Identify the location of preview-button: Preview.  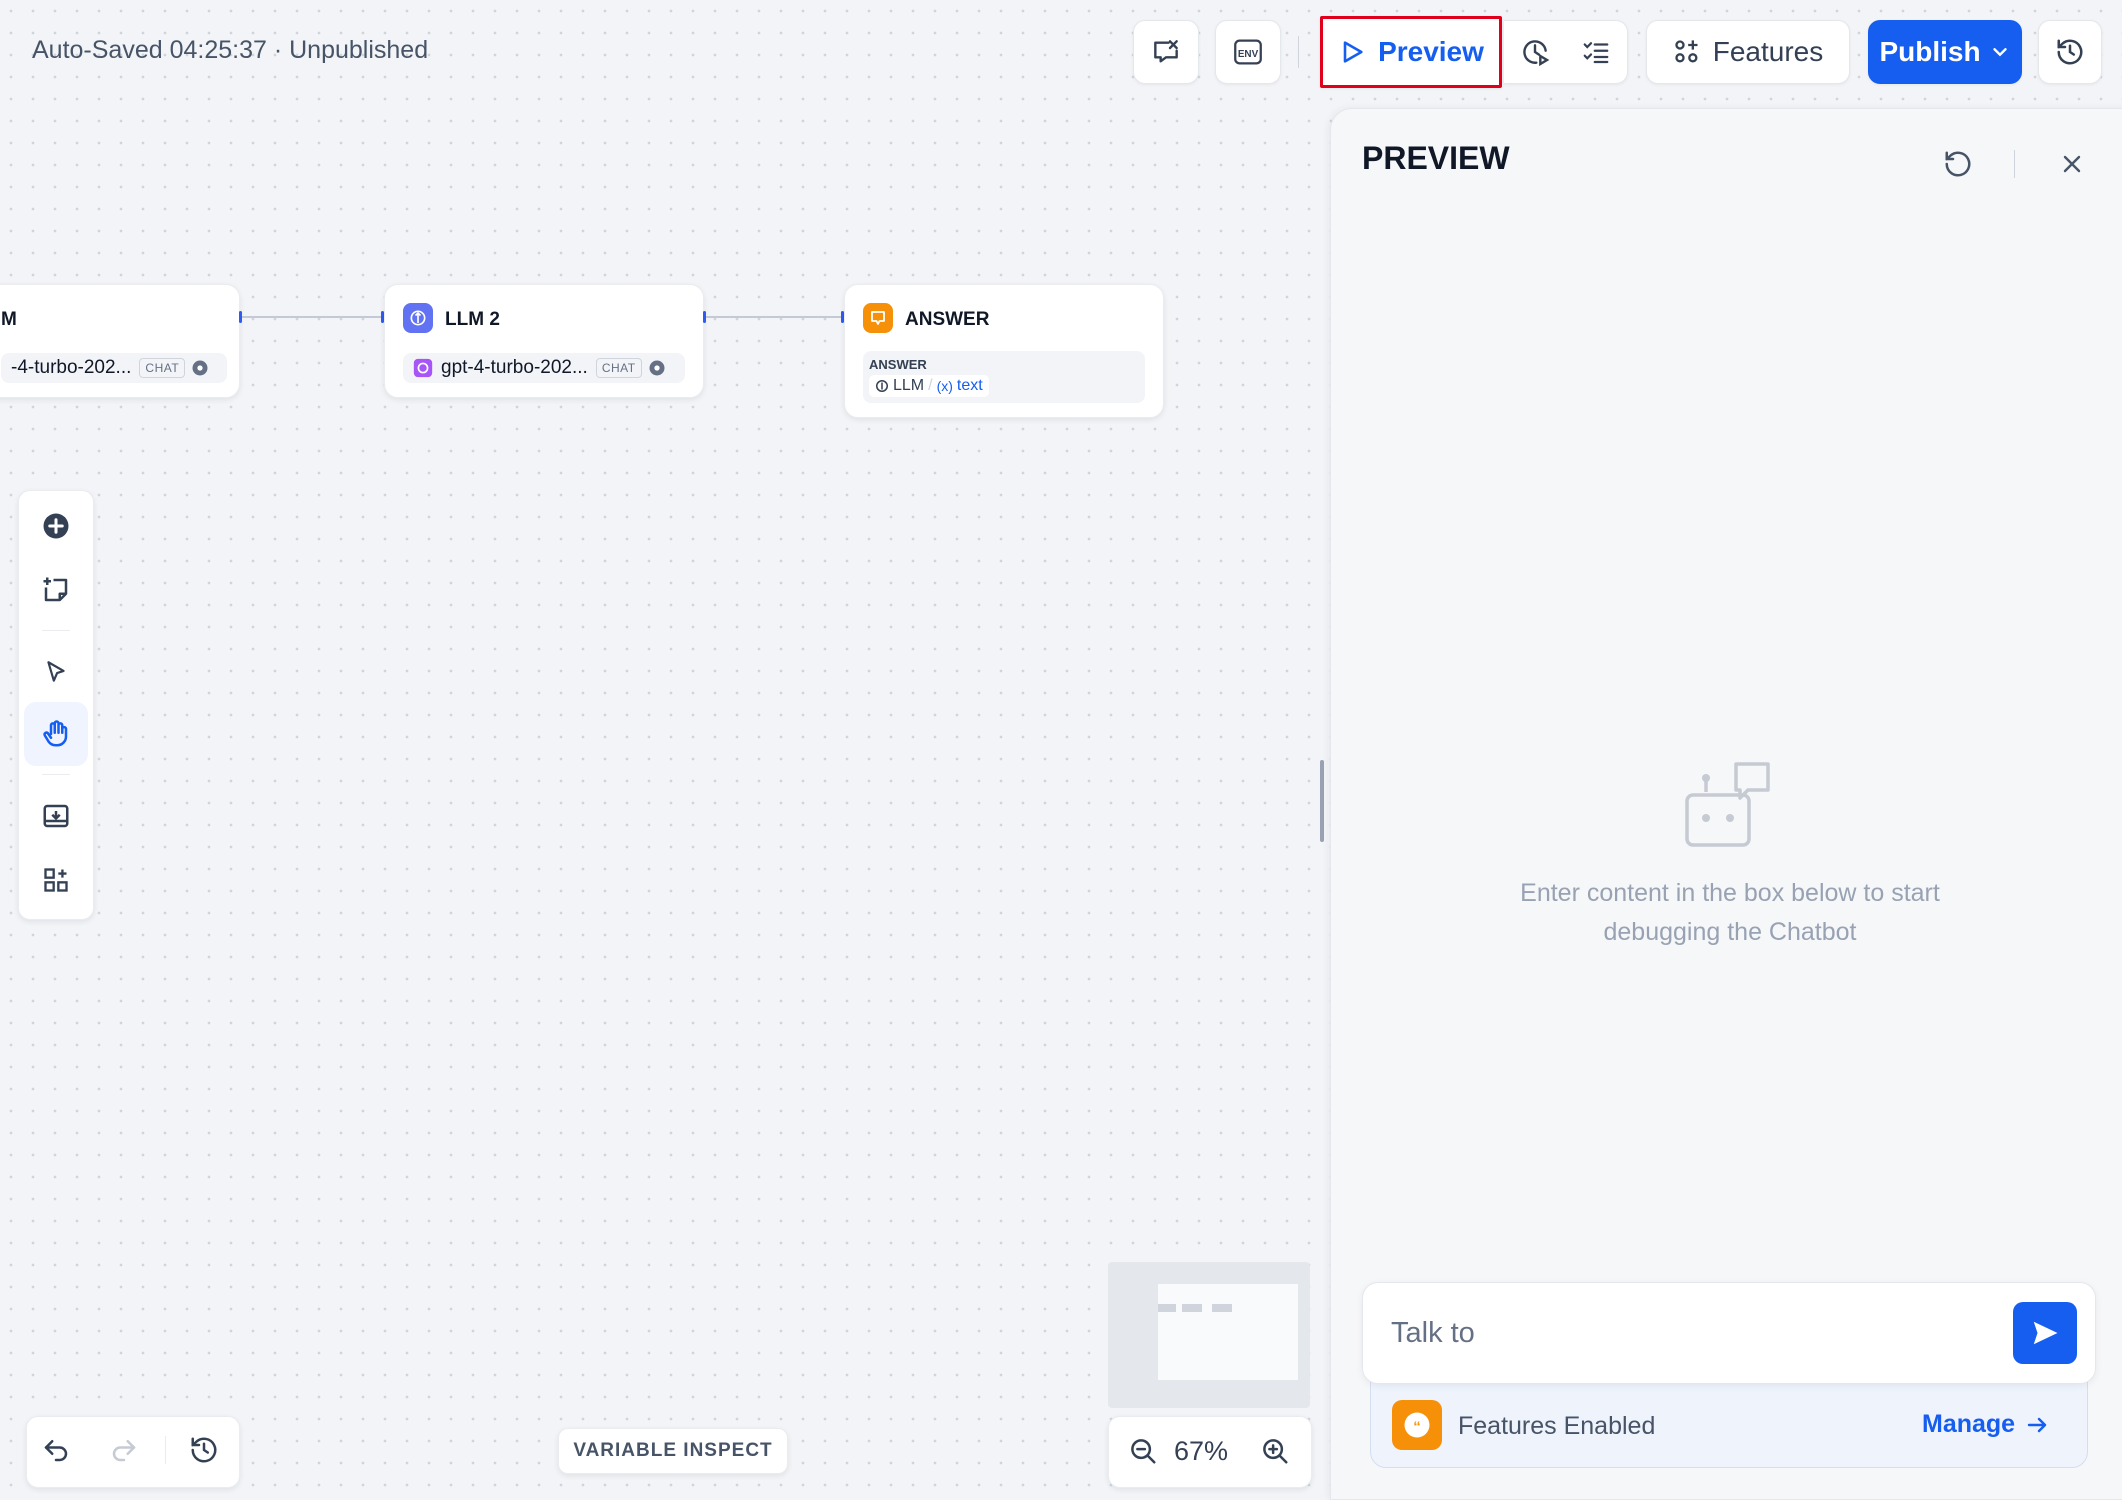
(1411, 52).